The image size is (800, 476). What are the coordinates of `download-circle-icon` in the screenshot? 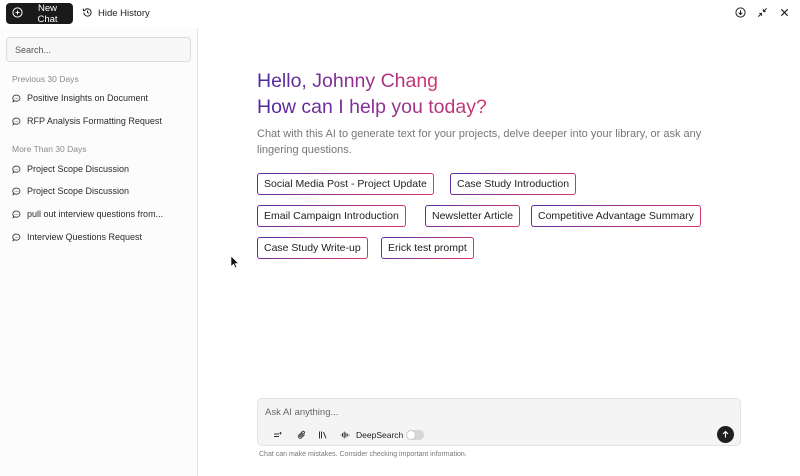 It's located at (740, 12).